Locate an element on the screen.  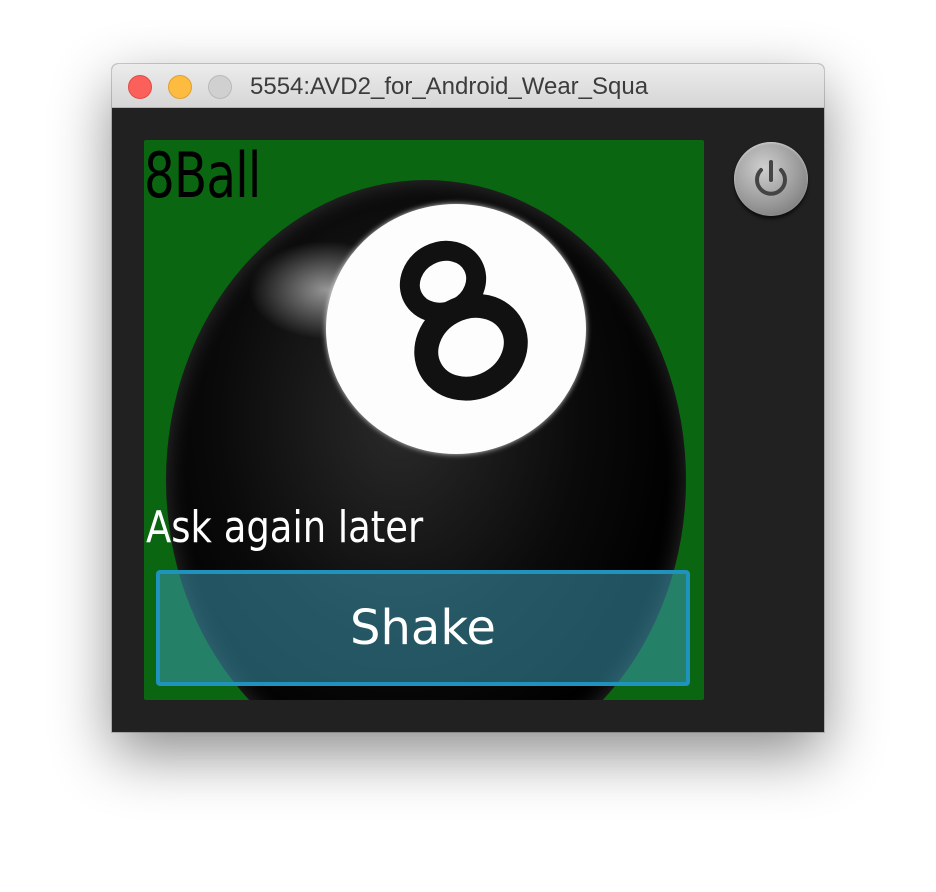
answer-text: Ask again later is located at coordinates (285, 527).